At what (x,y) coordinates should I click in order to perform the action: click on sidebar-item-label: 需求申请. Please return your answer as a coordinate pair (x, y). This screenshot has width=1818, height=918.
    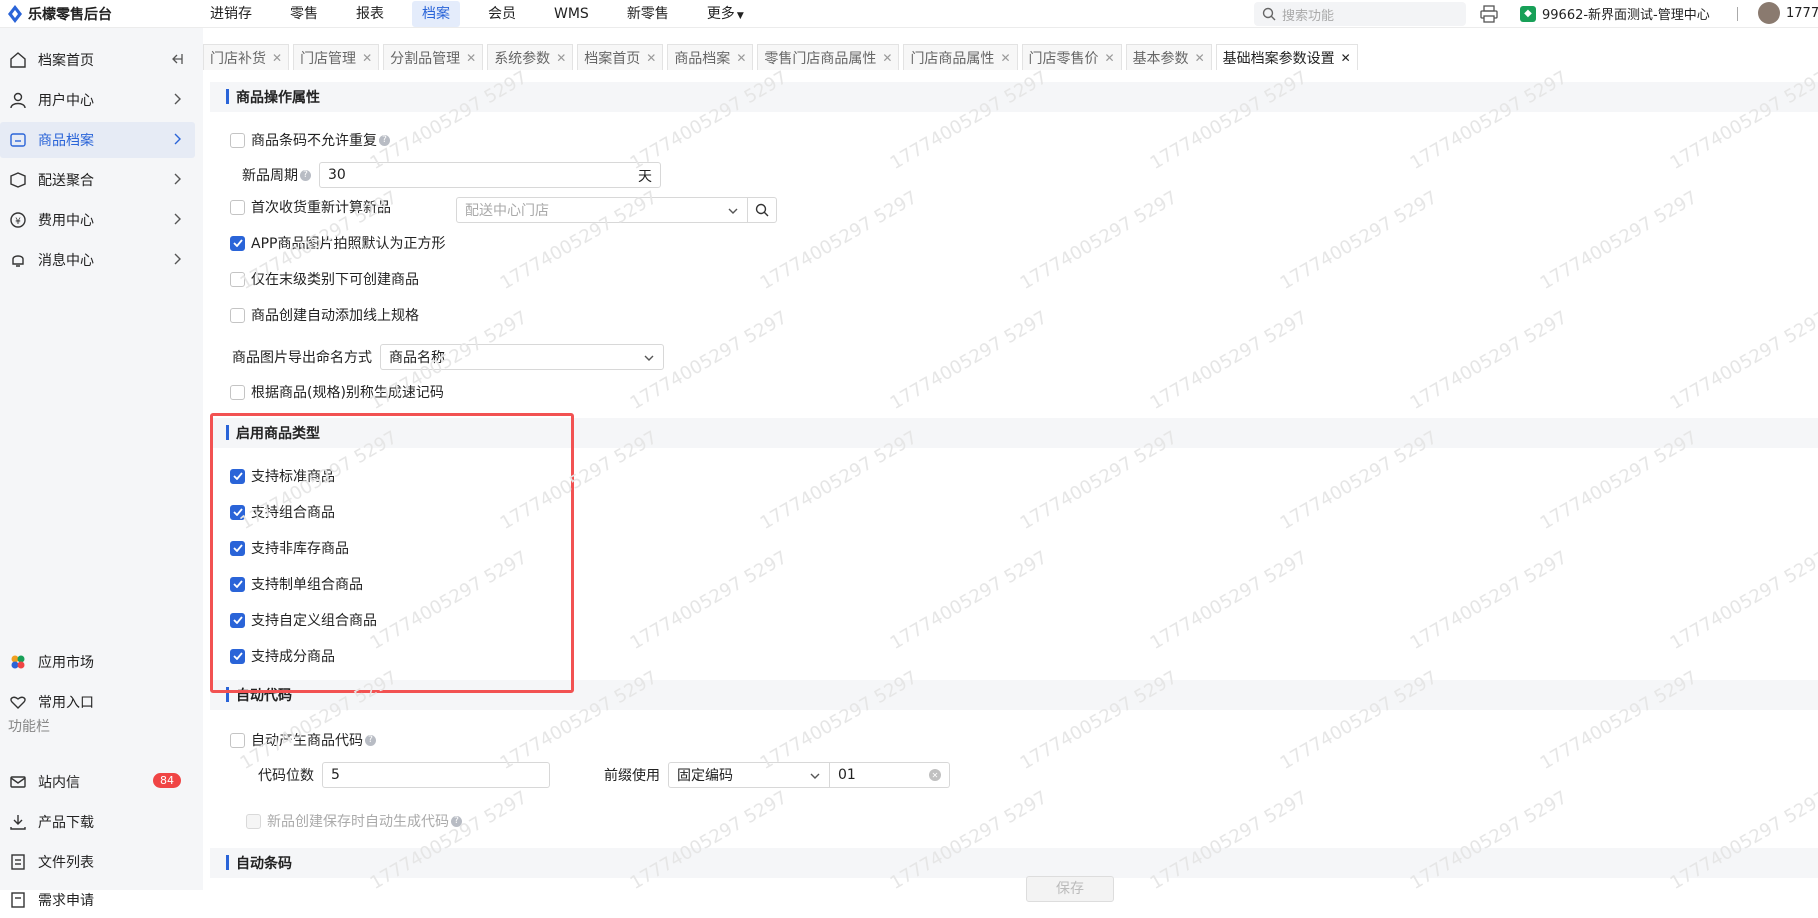
    Looking at the image, I should click on (66, 901).